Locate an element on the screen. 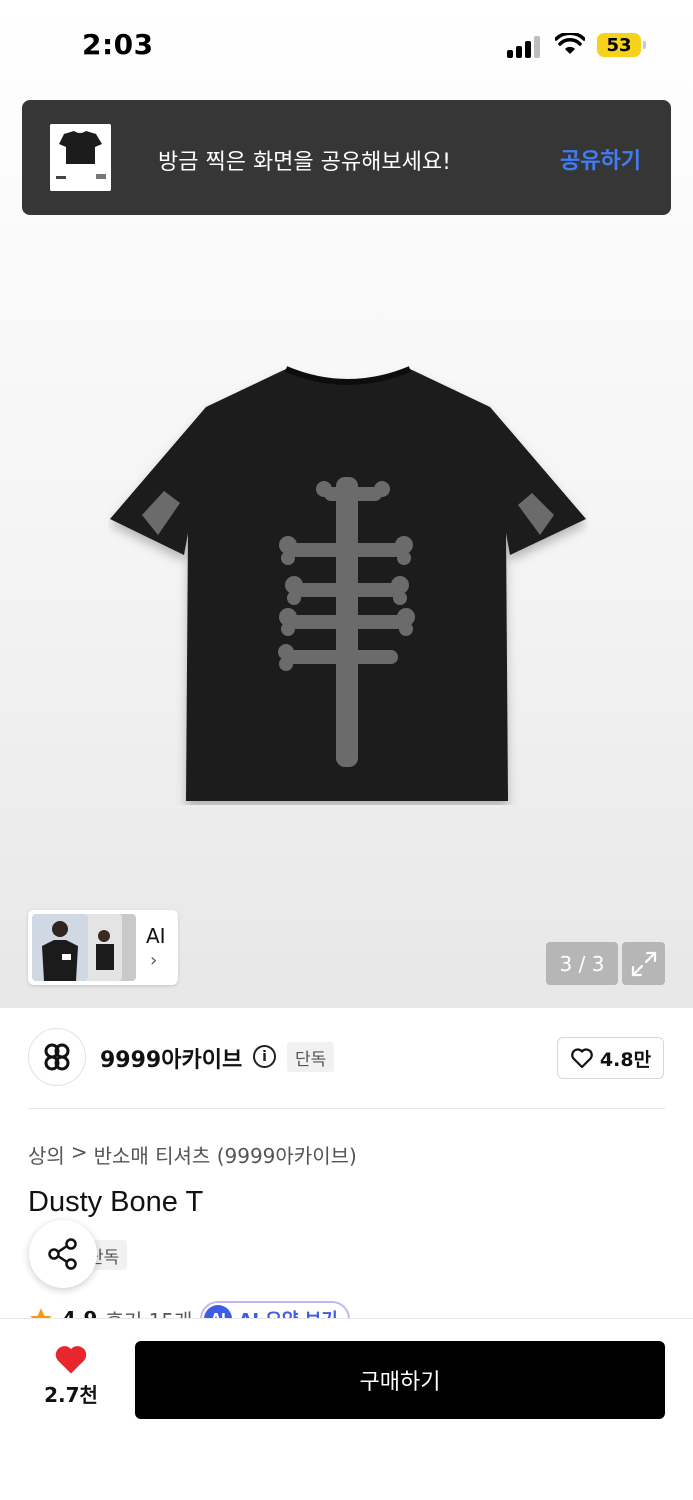  ai-summary-button: AI AI 요약 보기 is located at coordinates (275, 1309).